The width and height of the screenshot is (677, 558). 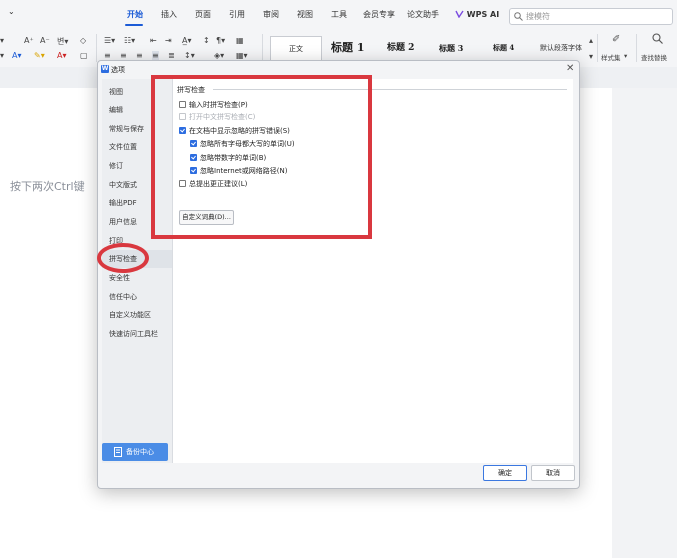 What do you see at coordinates (591, 56) in the screenshot?
I see `style-gallery-expand-icon: ▾` at bounding box center [591, 56].